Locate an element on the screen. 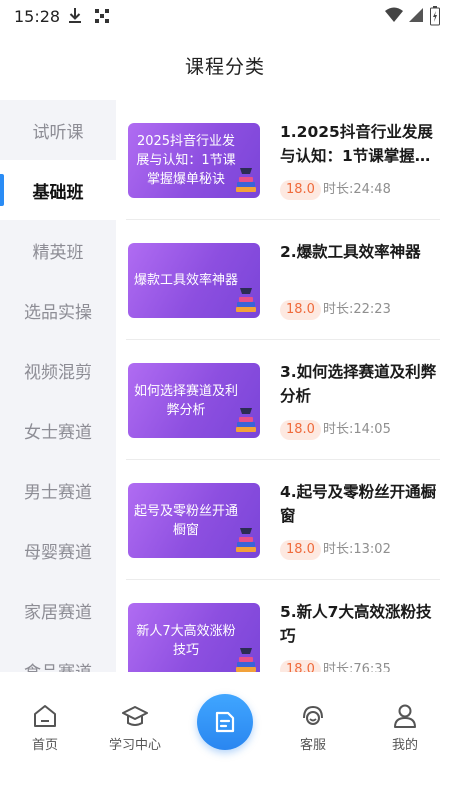  sidebar-item-product-selection: 选品实操 is located at coordinates (58, 310).